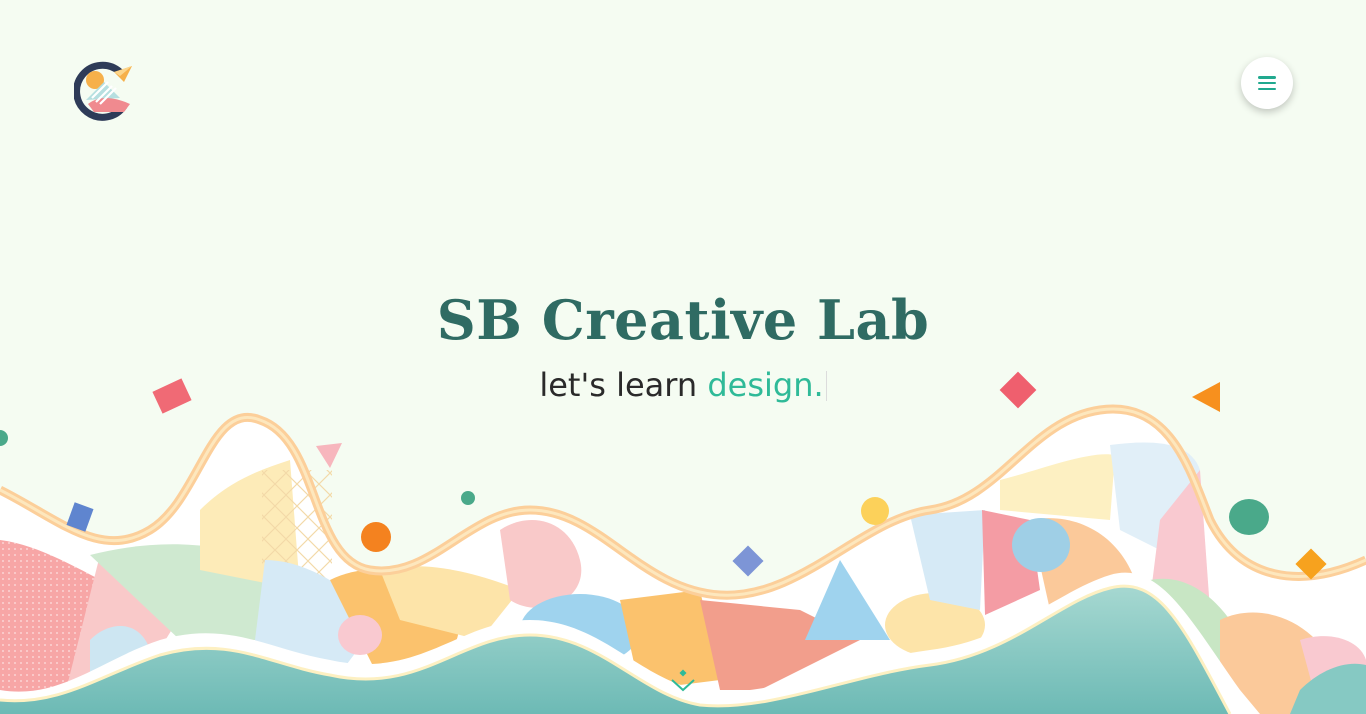 The height and width of the screenshot is (714, 1366). What do you see at coordinates (360, 635) in the screenshot?
I see `blob-small-pink` at bounding box center [360, 635].